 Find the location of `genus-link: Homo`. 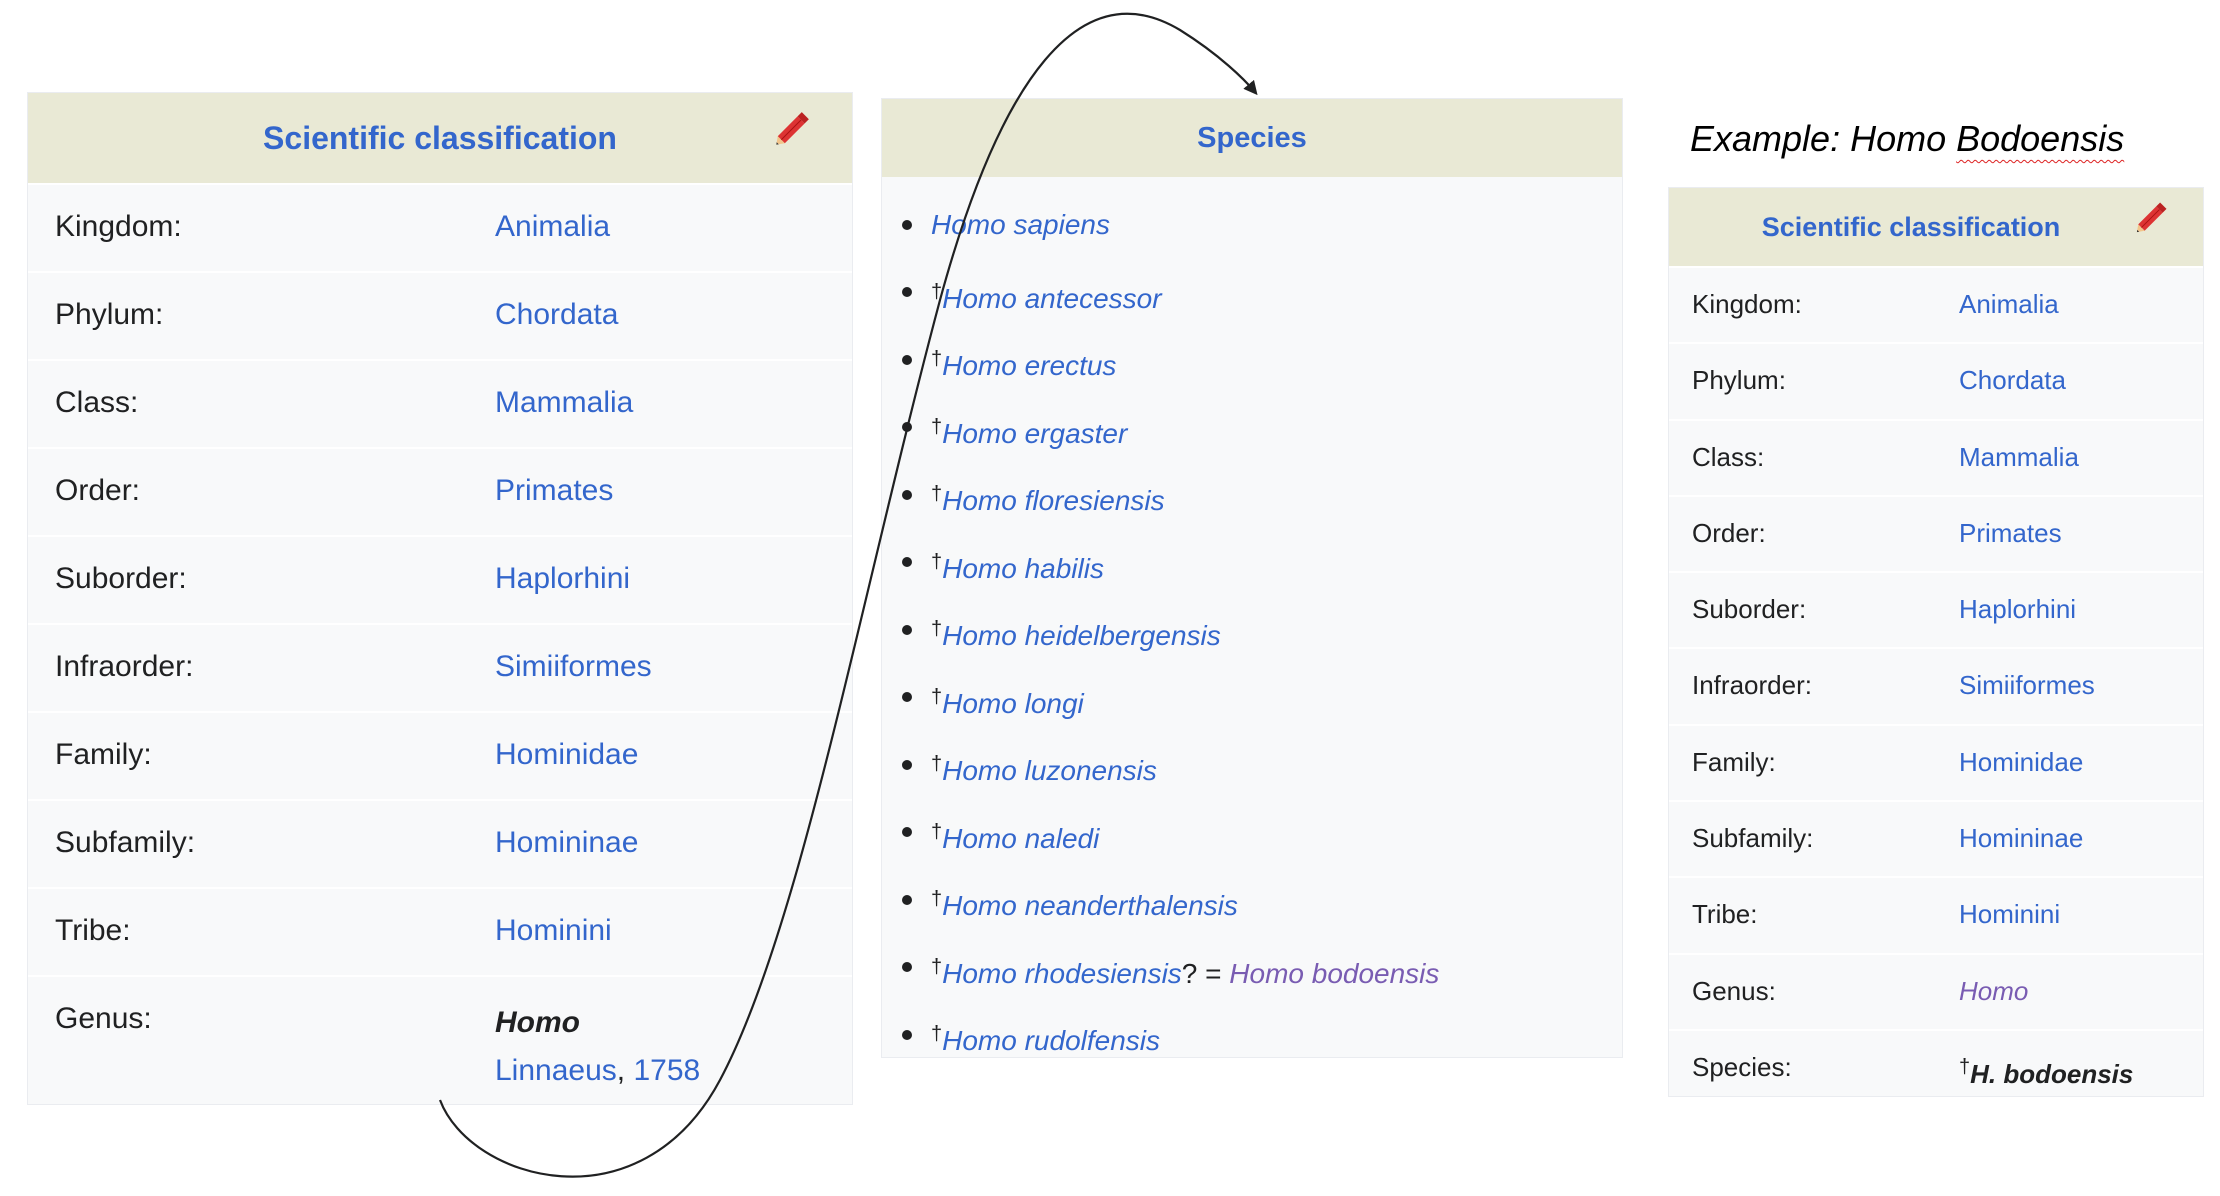

genus-link: Homo is located at coordinates (1993, 991).